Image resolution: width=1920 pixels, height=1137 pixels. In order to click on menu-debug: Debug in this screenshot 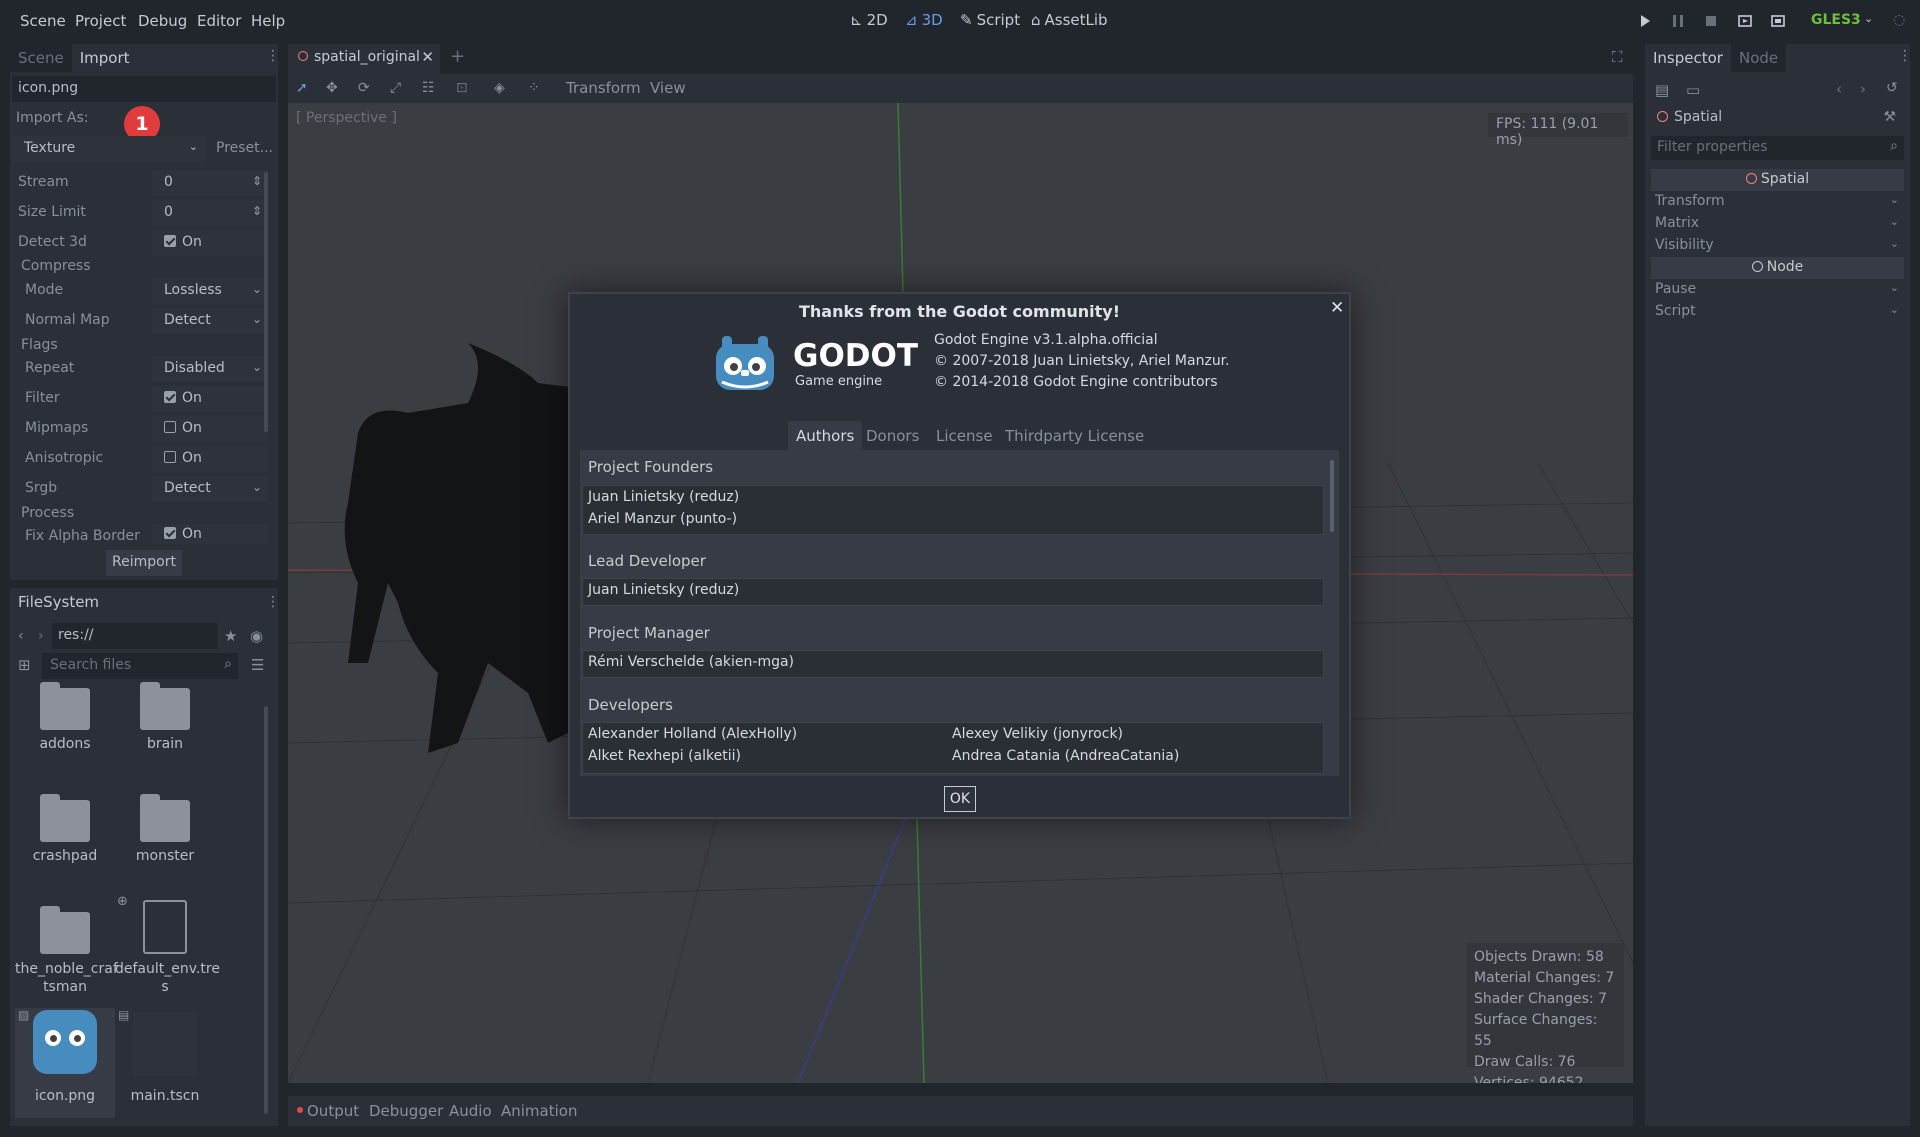, I will do `click(162, 21)`.